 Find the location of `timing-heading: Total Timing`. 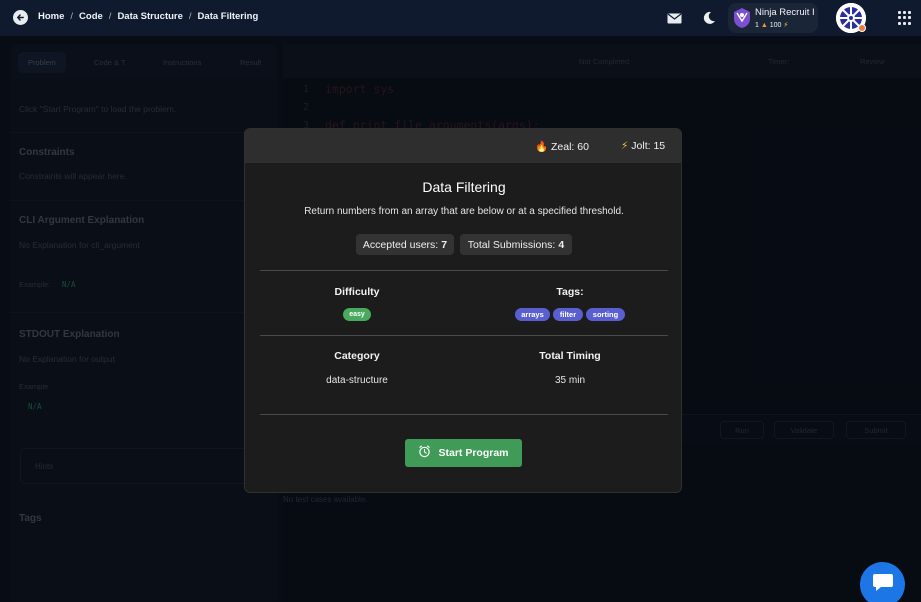

timing-heading: Total Timing is located at coordinates (570, 356).